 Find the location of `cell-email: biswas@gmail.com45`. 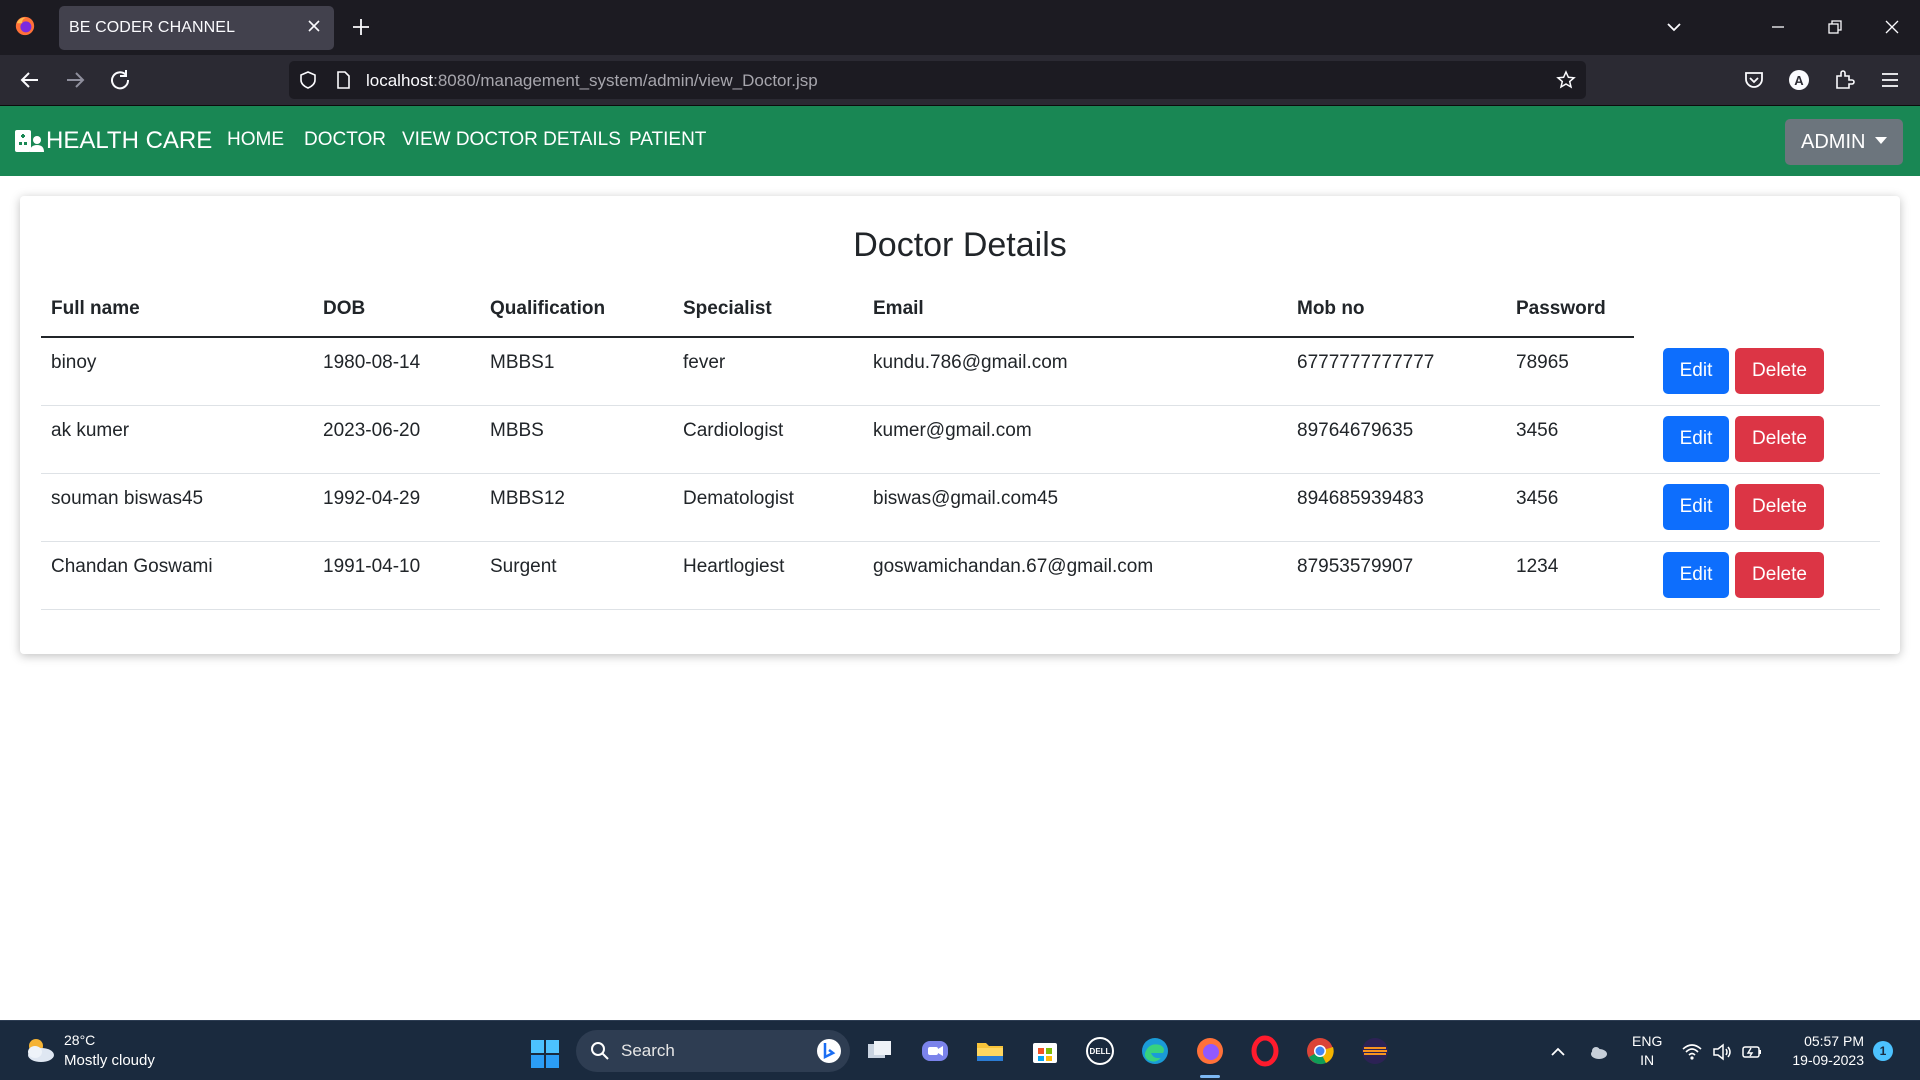

cell-email: biswas@gmail.com45 is located at coordinates (966, 498).